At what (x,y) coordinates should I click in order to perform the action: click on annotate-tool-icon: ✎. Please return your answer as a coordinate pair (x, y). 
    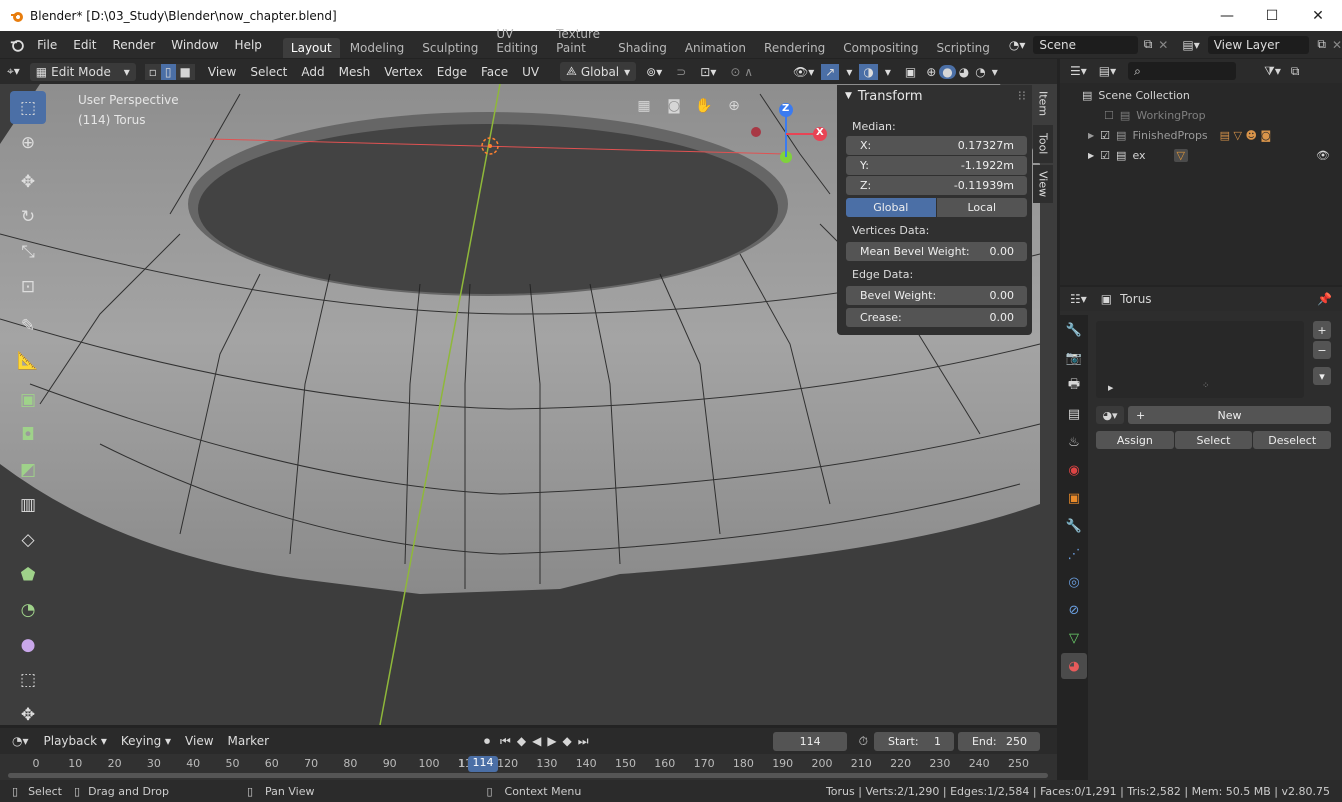
    Looking at the image, I should click on (28, 325).